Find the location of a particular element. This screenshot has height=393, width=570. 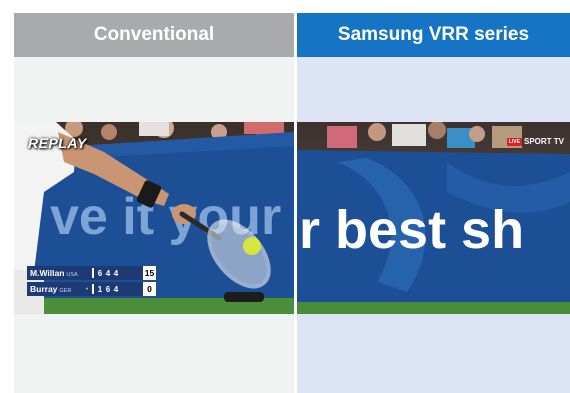

banner-text-right: r best sh is located at coordinates (411, 230).